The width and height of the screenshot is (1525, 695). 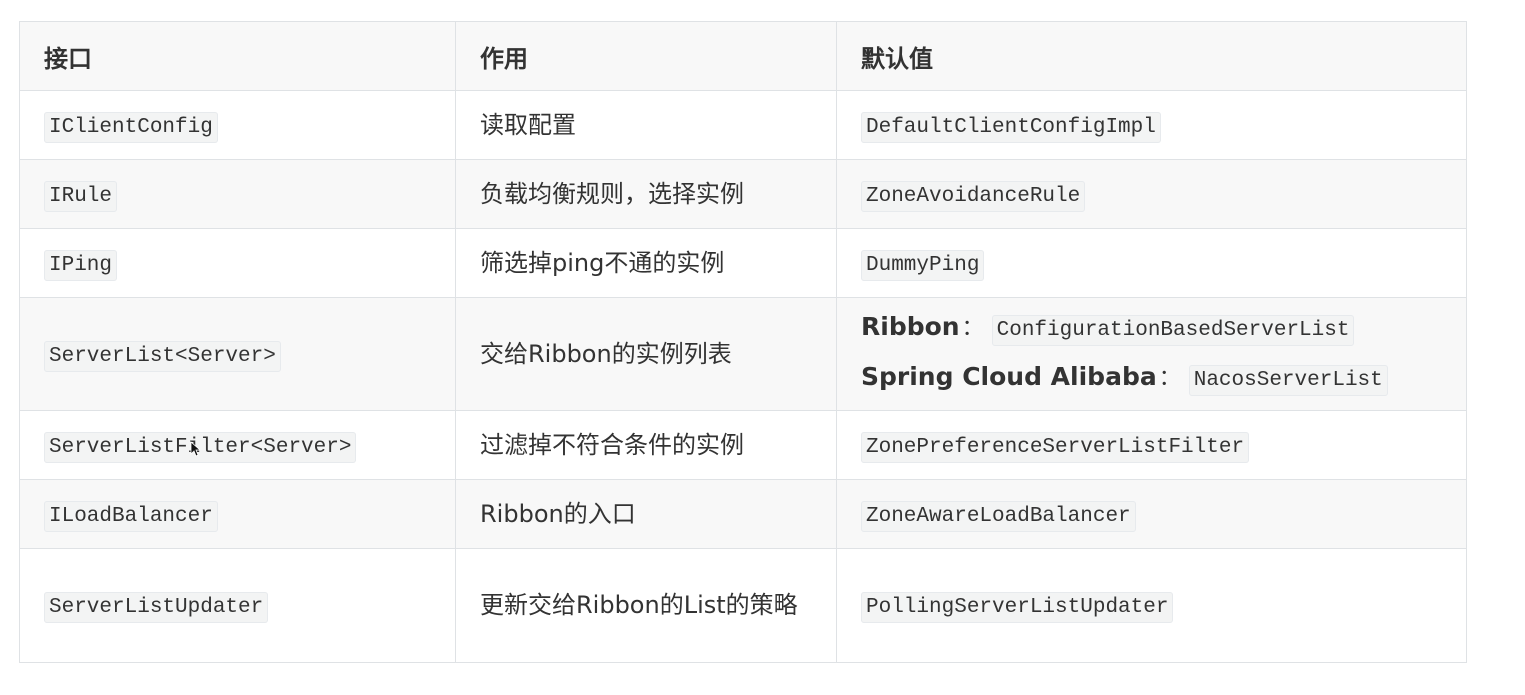 What do you see at coordinates (998, 516) in the screenshot?
I see `default-code: ZoneAwareLoadBalancer` at bounding box center [998, 516].